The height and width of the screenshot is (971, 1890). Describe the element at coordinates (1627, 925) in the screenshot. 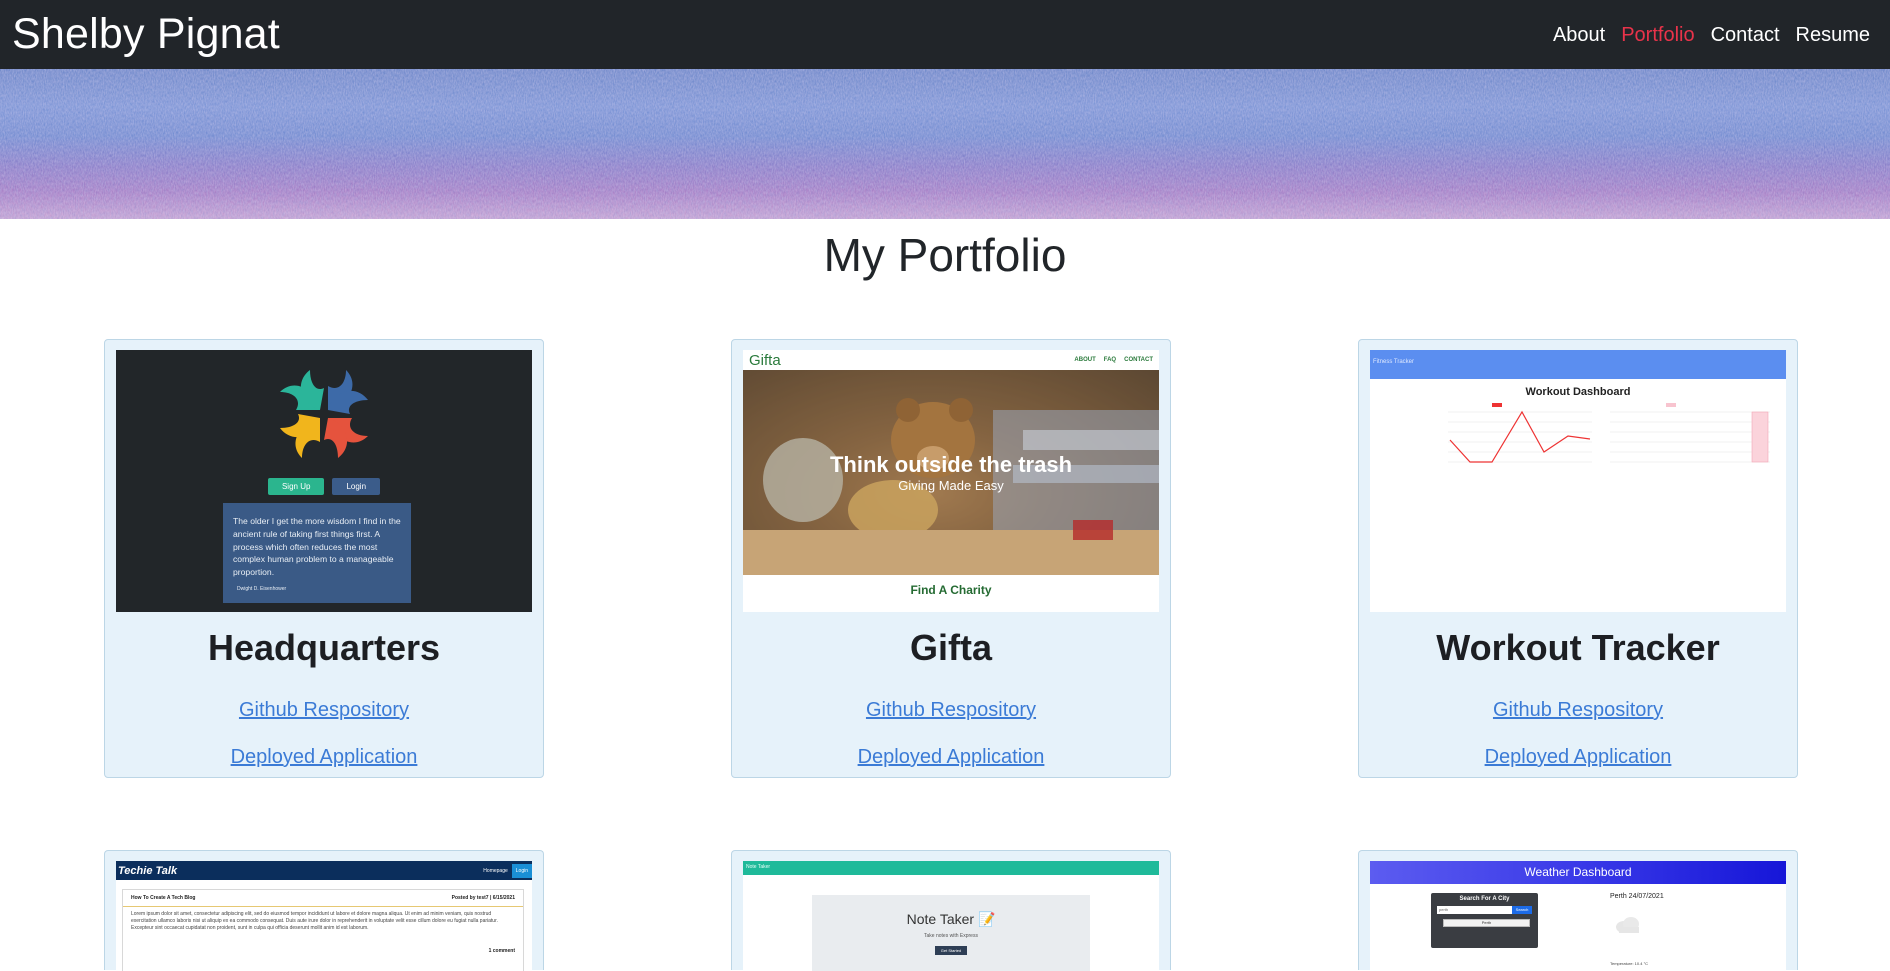

I see `cloud-icon` at that location.